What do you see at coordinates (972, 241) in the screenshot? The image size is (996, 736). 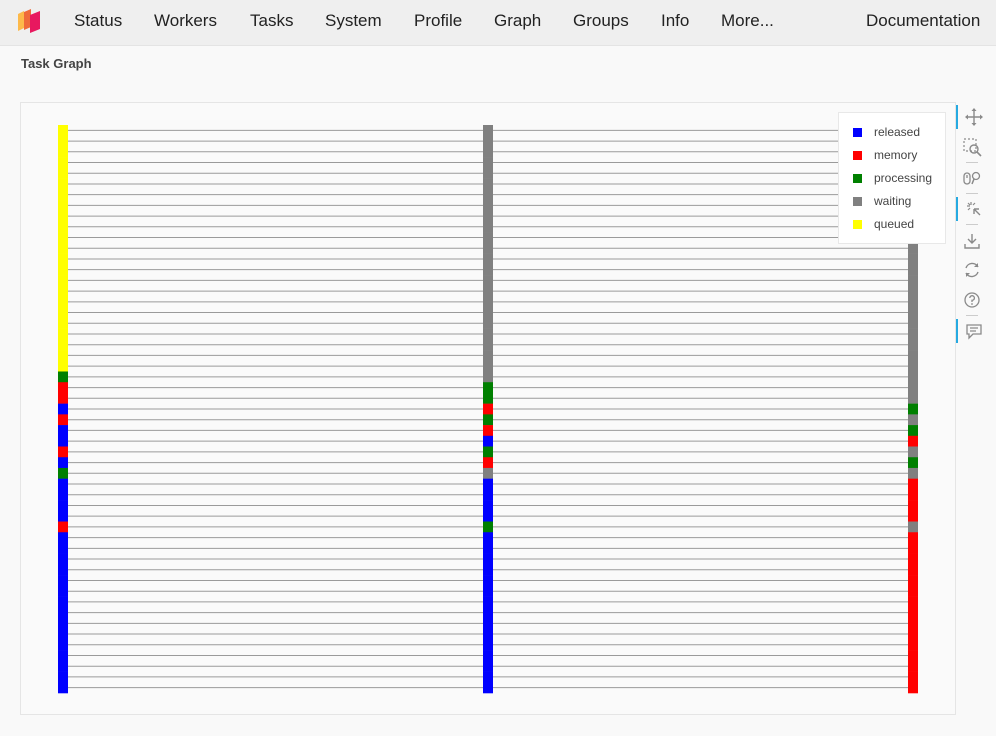 I see `save-tool-button` at bounding box center [972, 241].